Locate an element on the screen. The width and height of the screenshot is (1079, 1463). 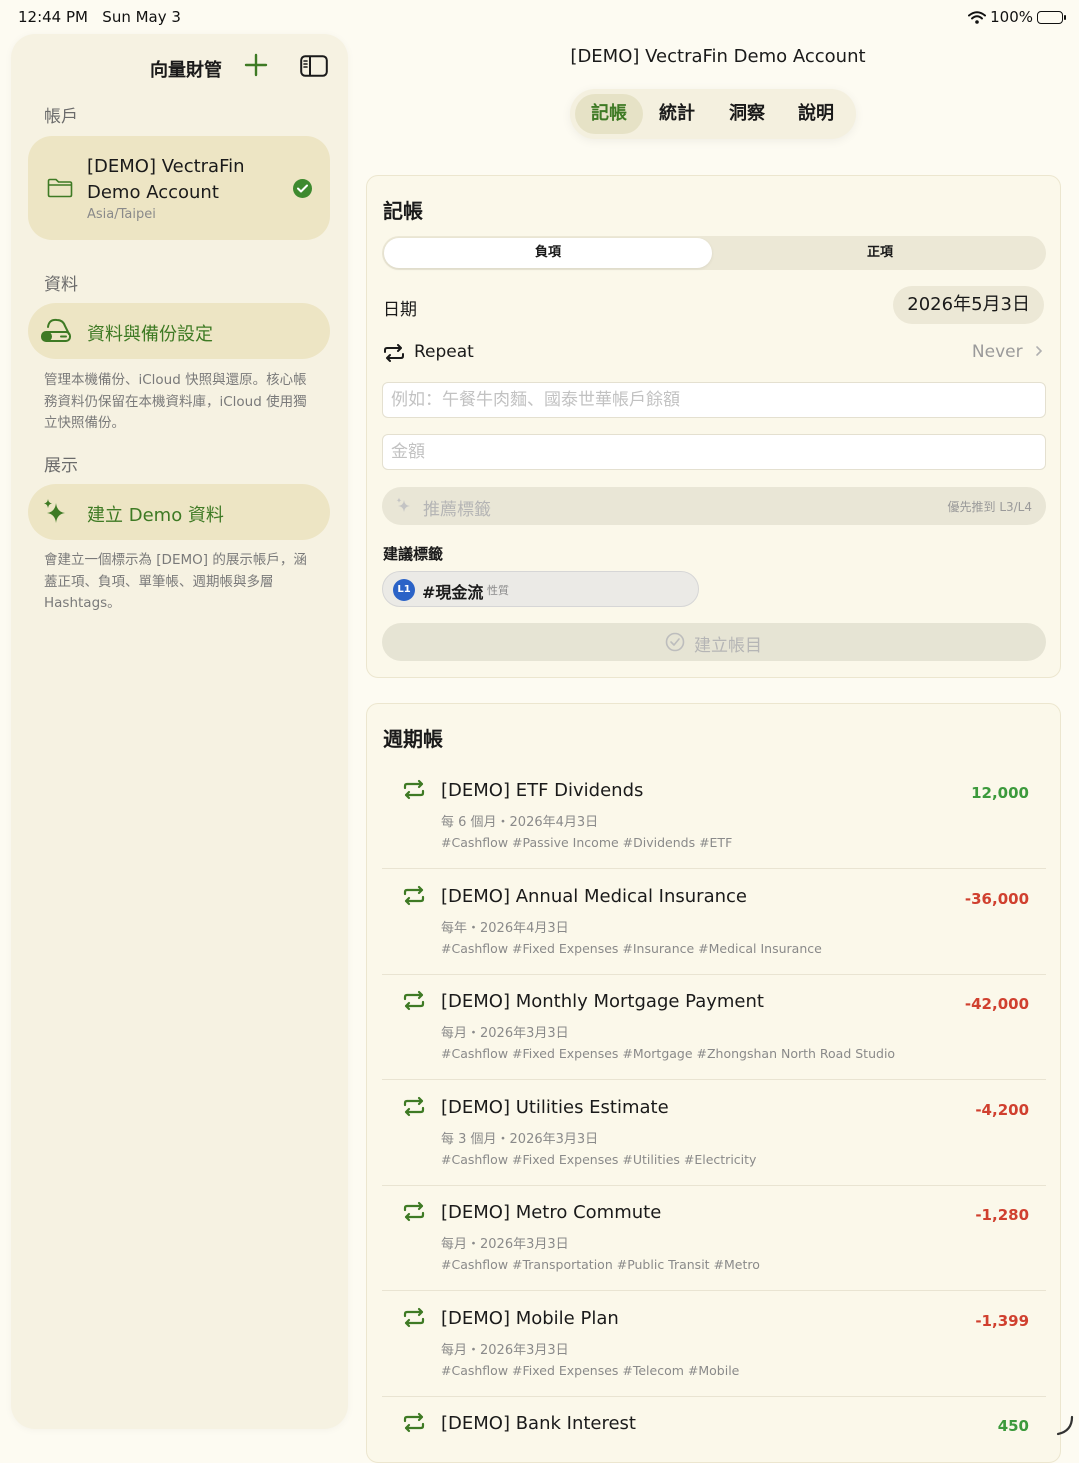
data-header: 資料 is located at coordinates (61, 285).